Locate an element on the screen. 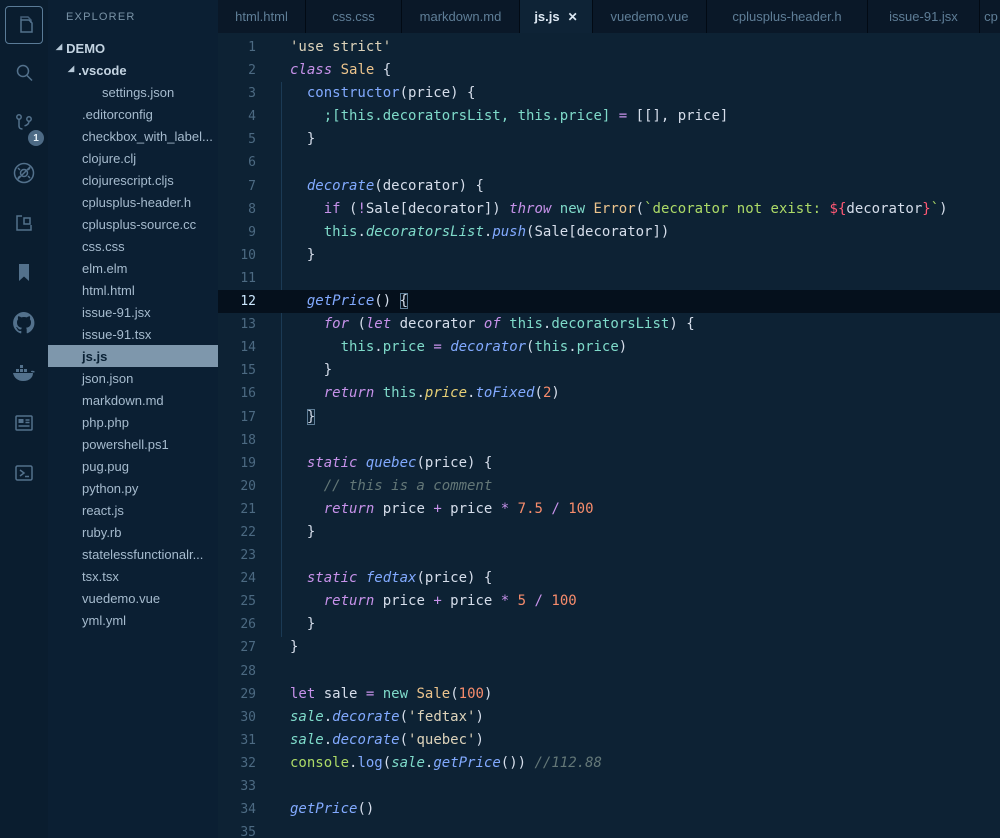 The width and height of the screenshot is (1000, 838). tab-cp: cp is located at coordinates (990, 16).